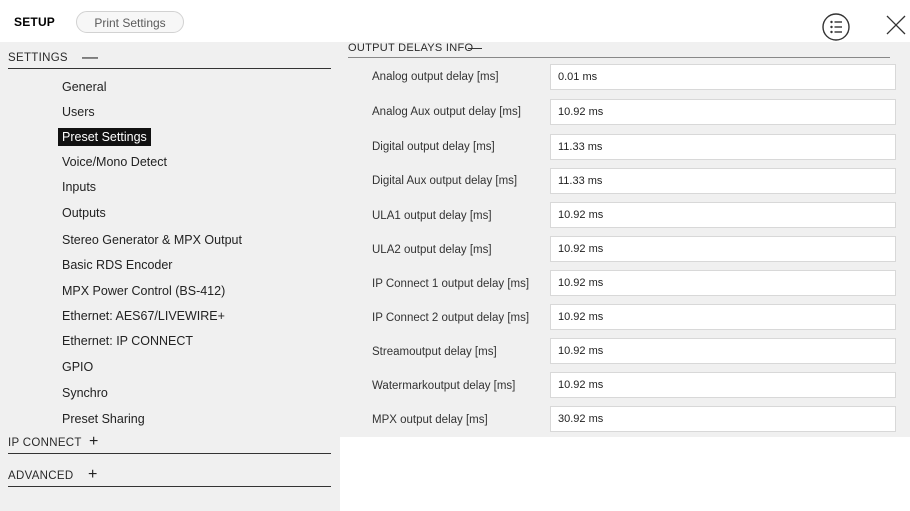 This screenshot has width=910, height=511. What do you see at coordinates (169, 443) in the screenshot?
I see `ip-connect-section-header: IP CONNECT +` at bounding box center [169, 443].